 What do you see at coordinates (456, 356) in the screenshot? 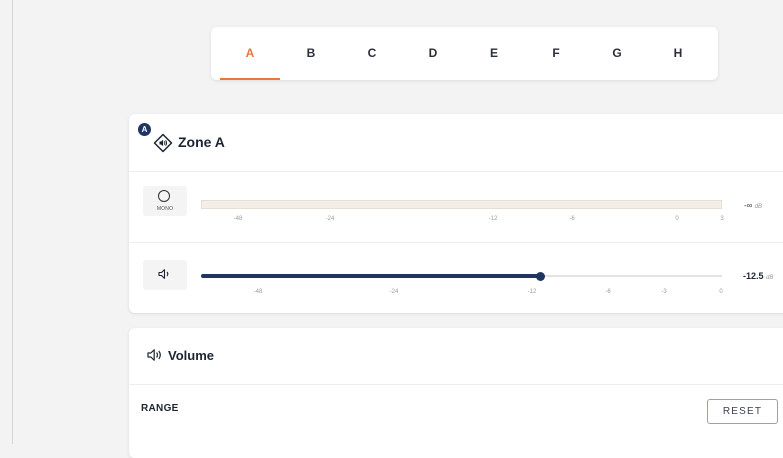
I see `volume-header: Volume` at bounding box center [456, 356].